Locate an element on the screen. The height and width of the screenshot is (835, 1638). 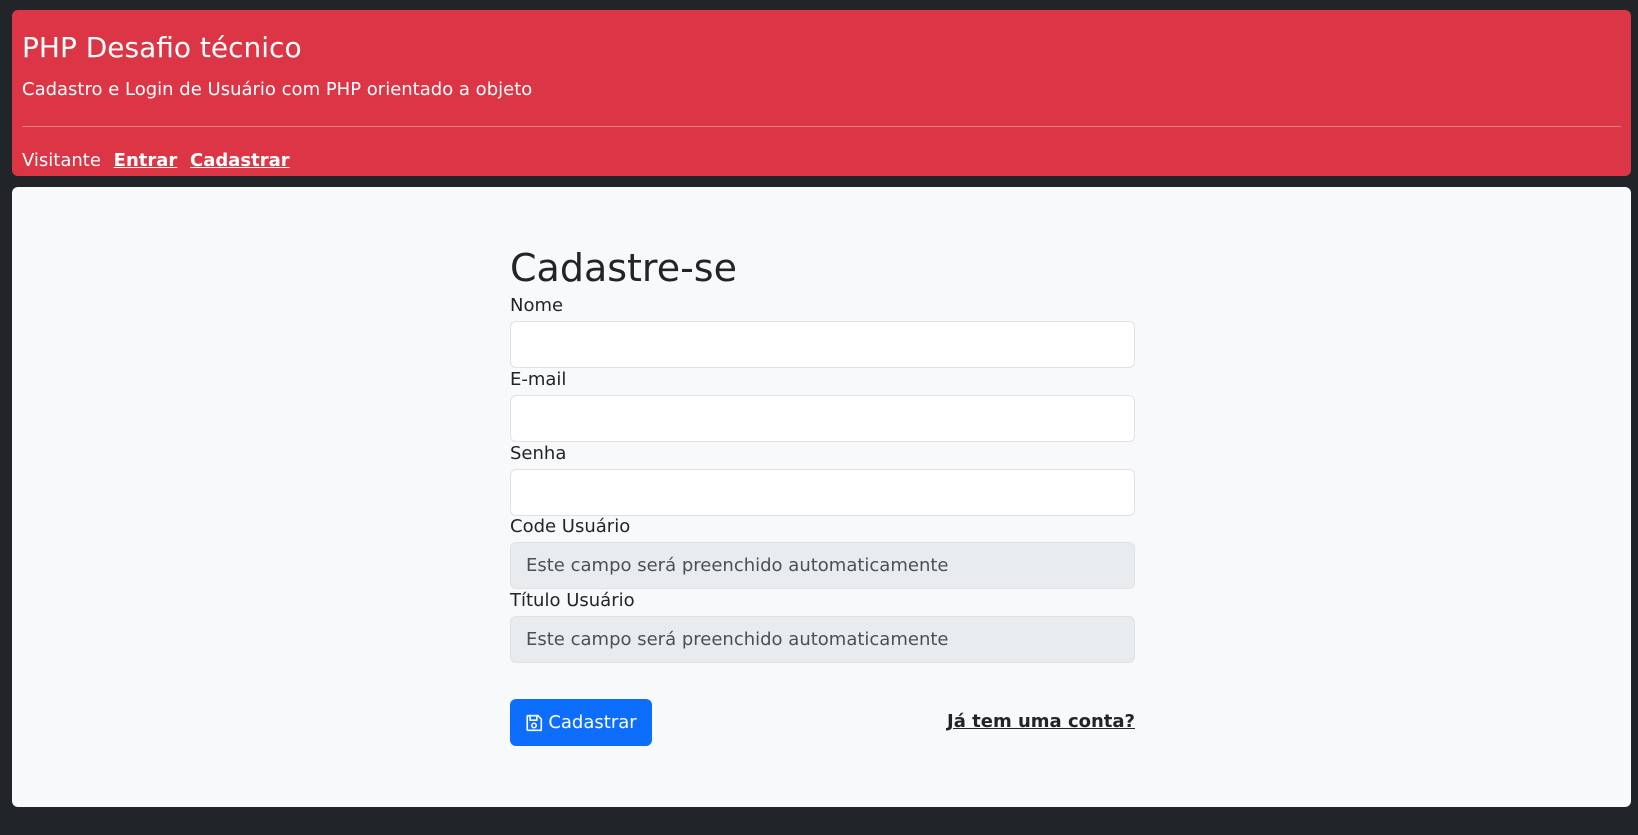
password-label: Senha is located at coordinates (538, 453).